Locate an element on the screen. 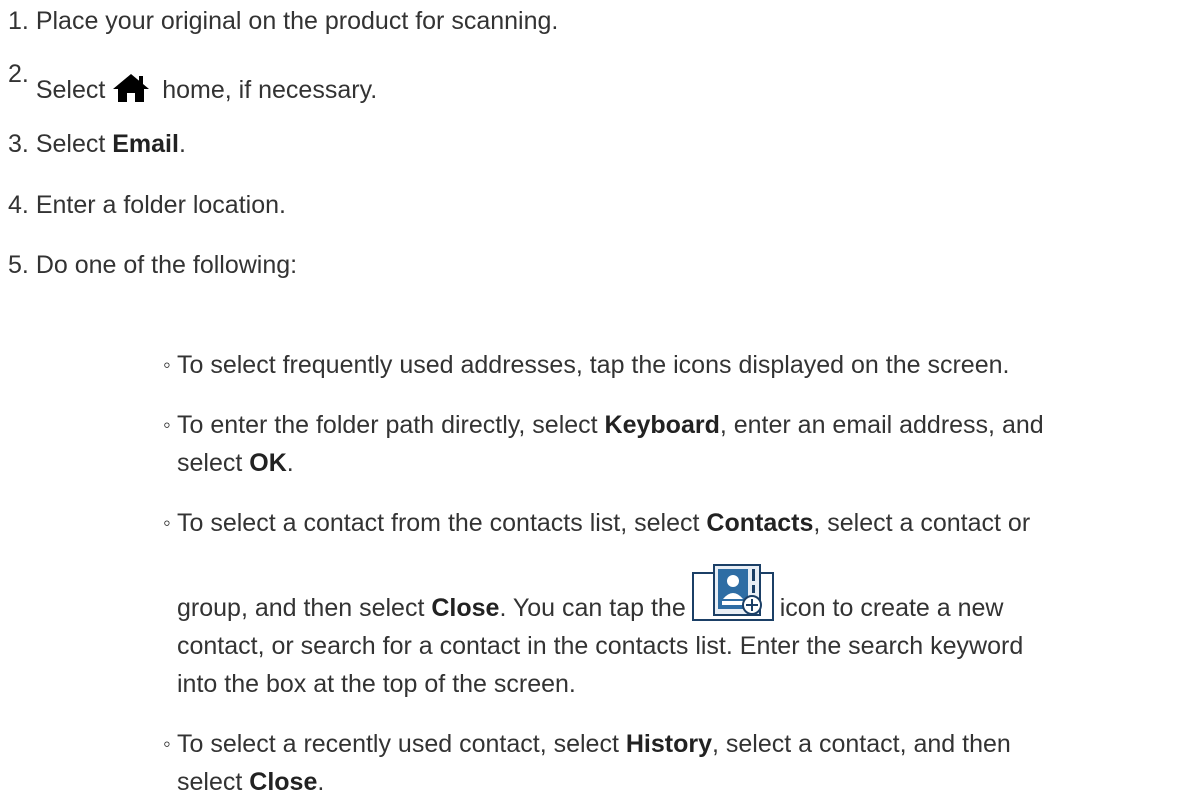  option-3-line2-a: group, and then select is located at coordinates (304, 608).